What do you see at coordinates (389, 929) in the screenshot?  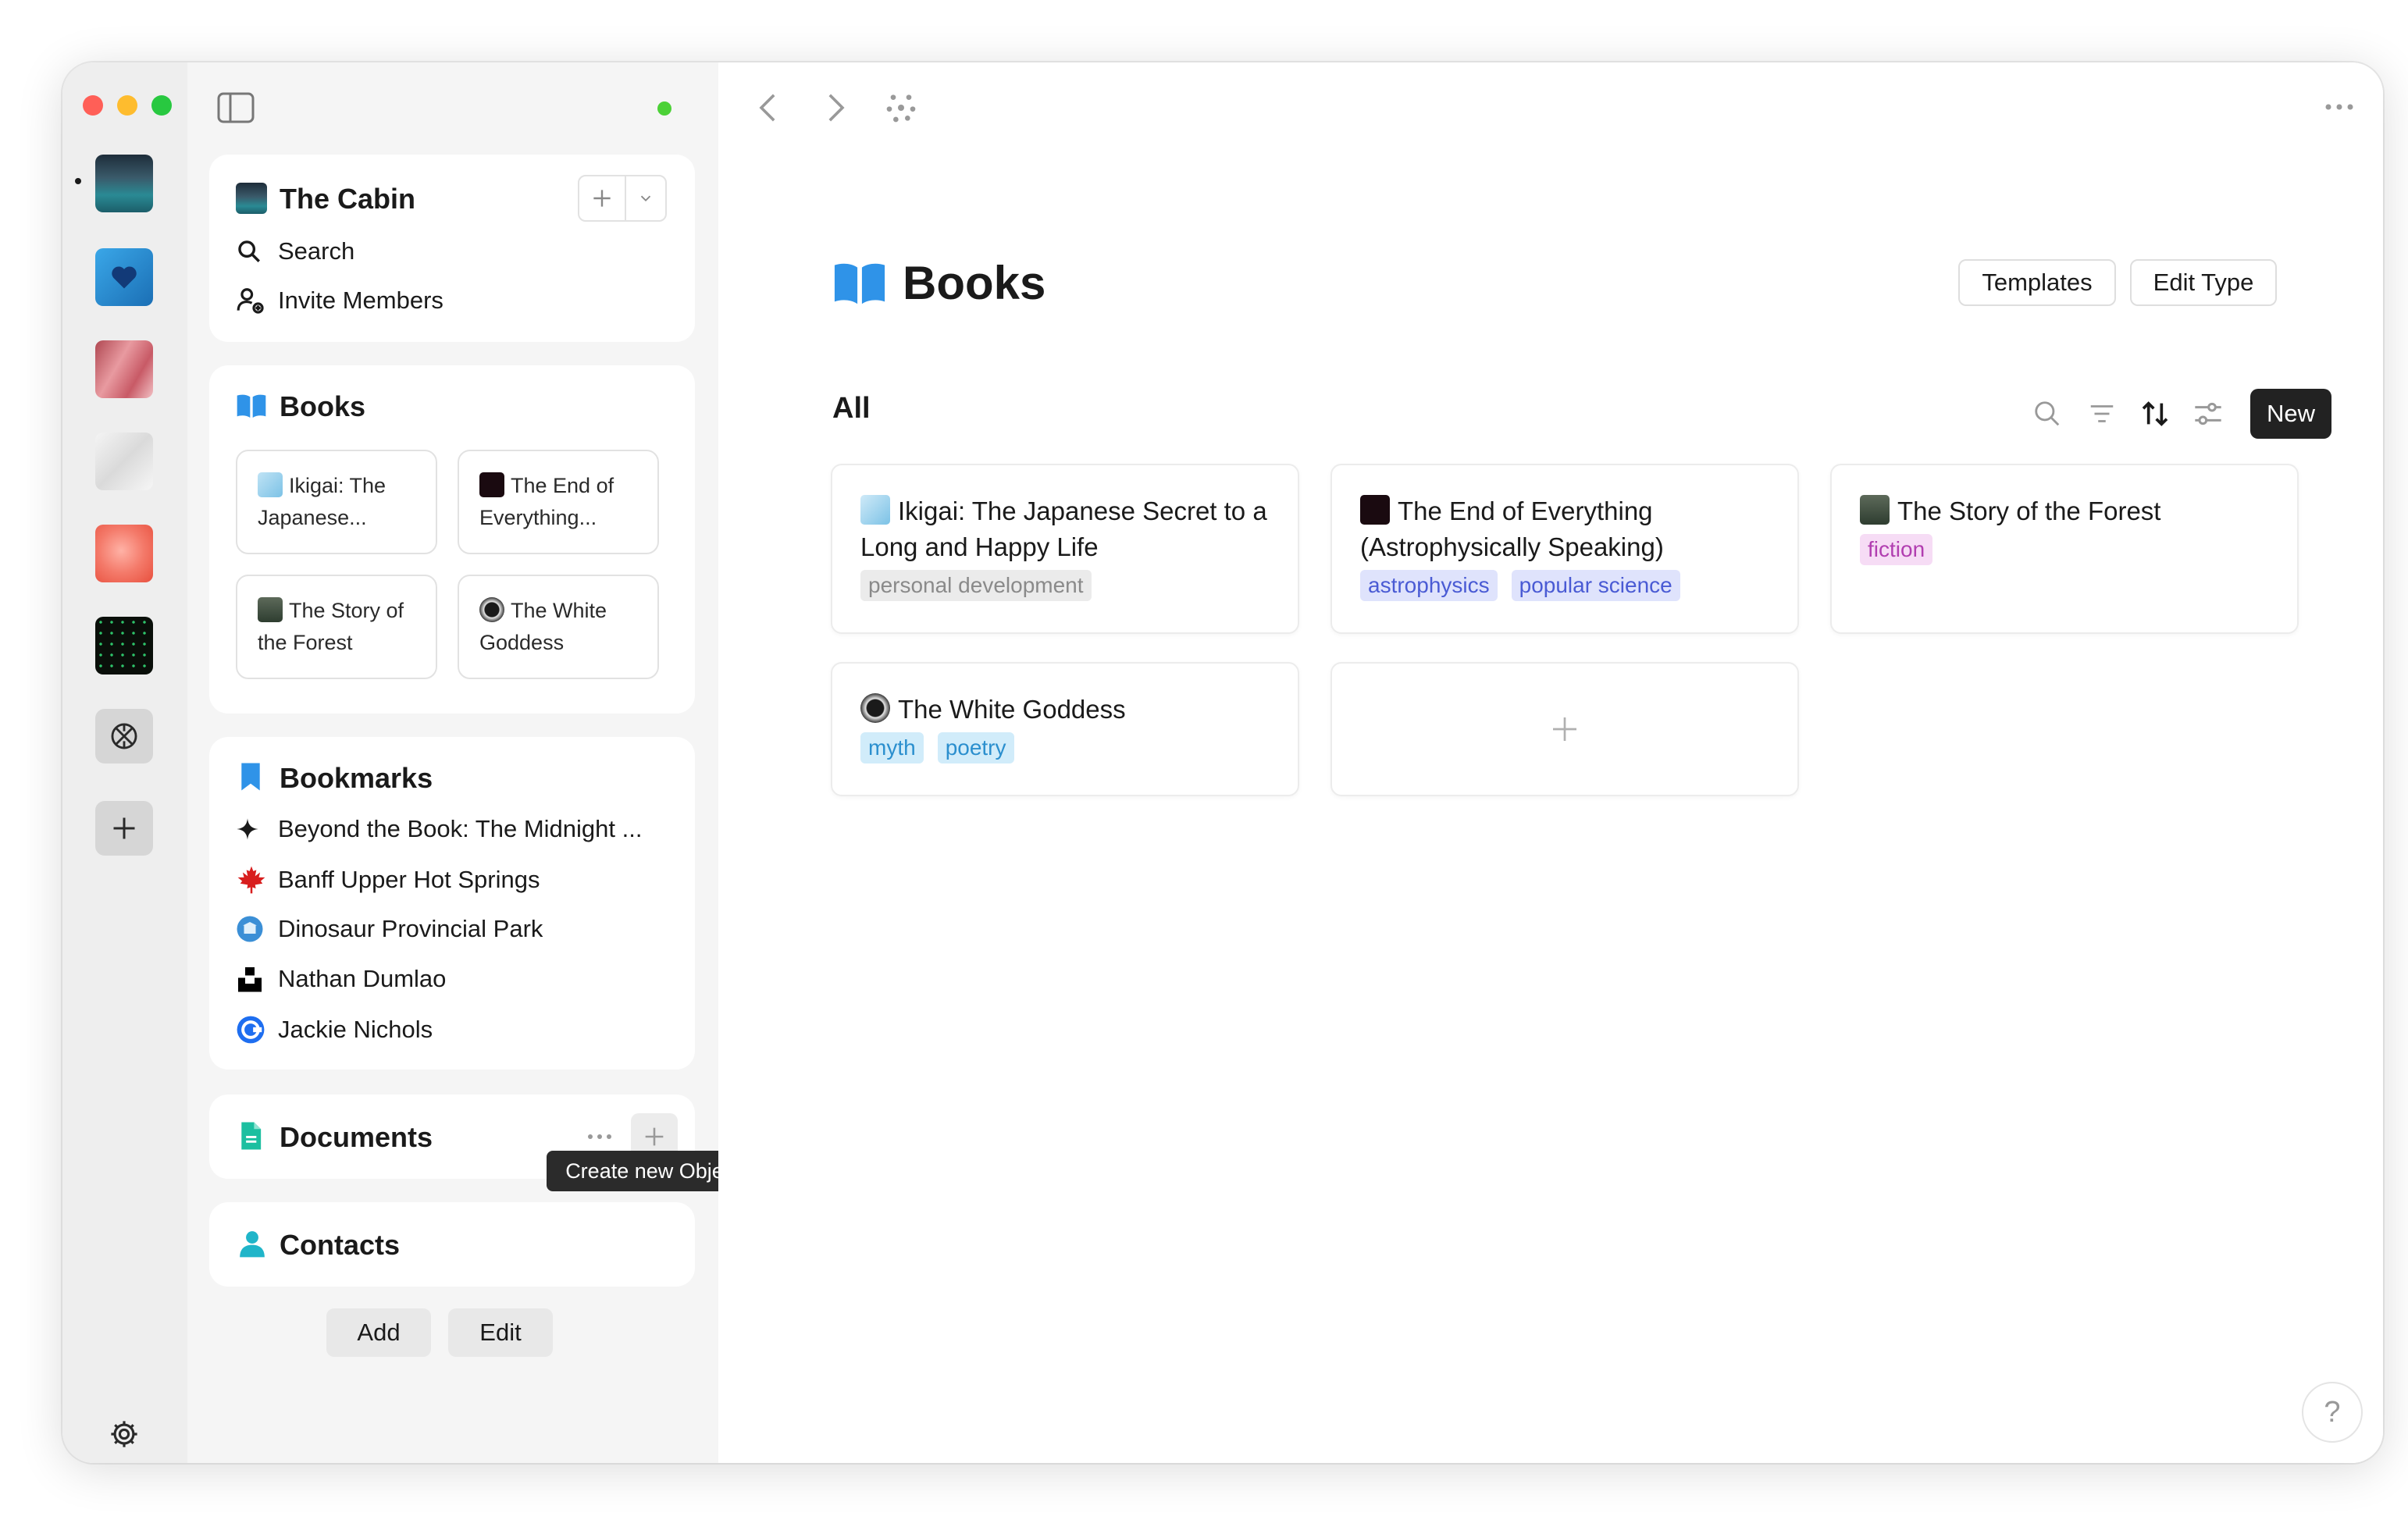 I see `bookmark-item: Dinosaur Provincial Park` at bounding box center [389, 929].